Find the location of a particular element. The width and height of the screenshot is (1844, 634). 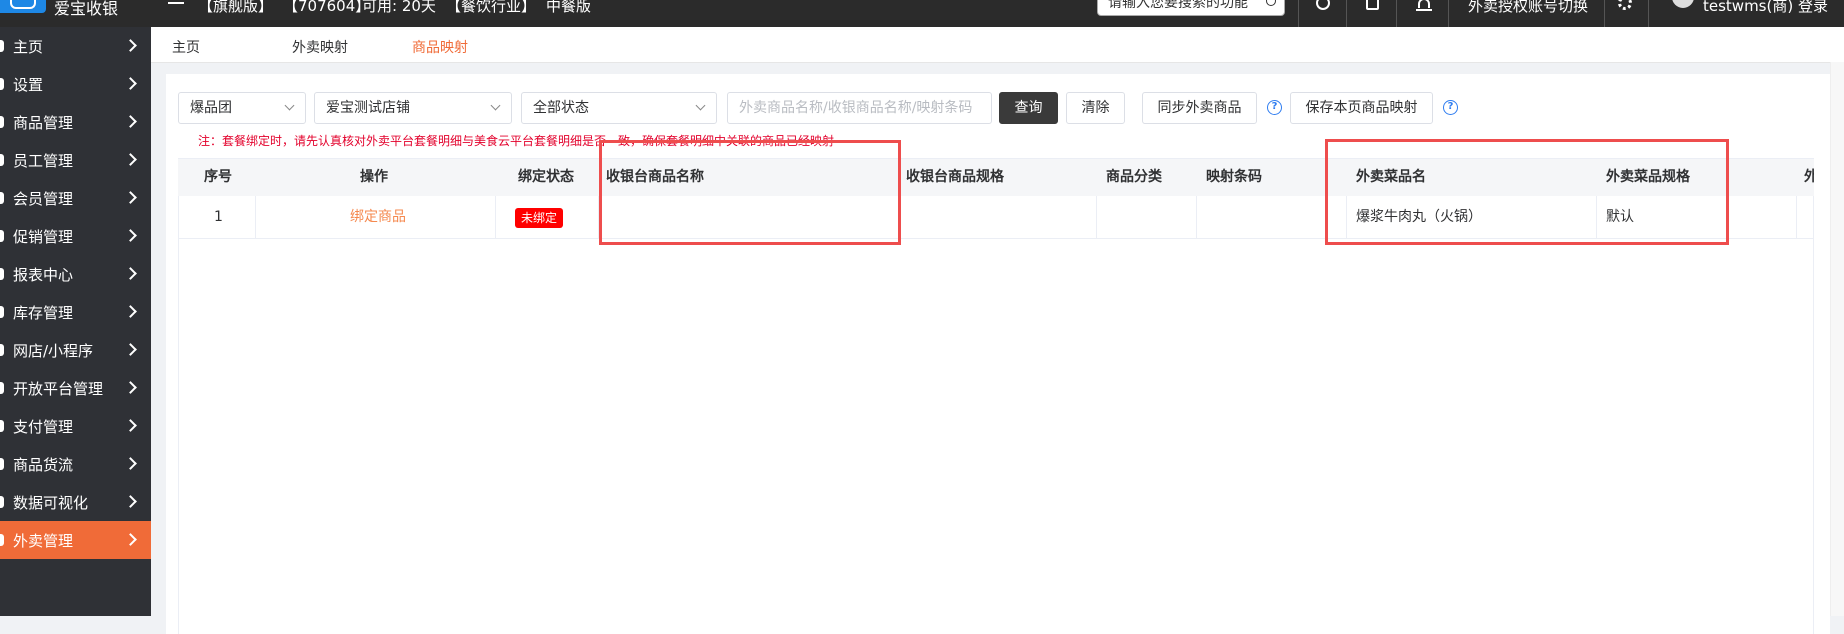

sidebar-item-label: 商品管理 is located at coordinates (43, 123).